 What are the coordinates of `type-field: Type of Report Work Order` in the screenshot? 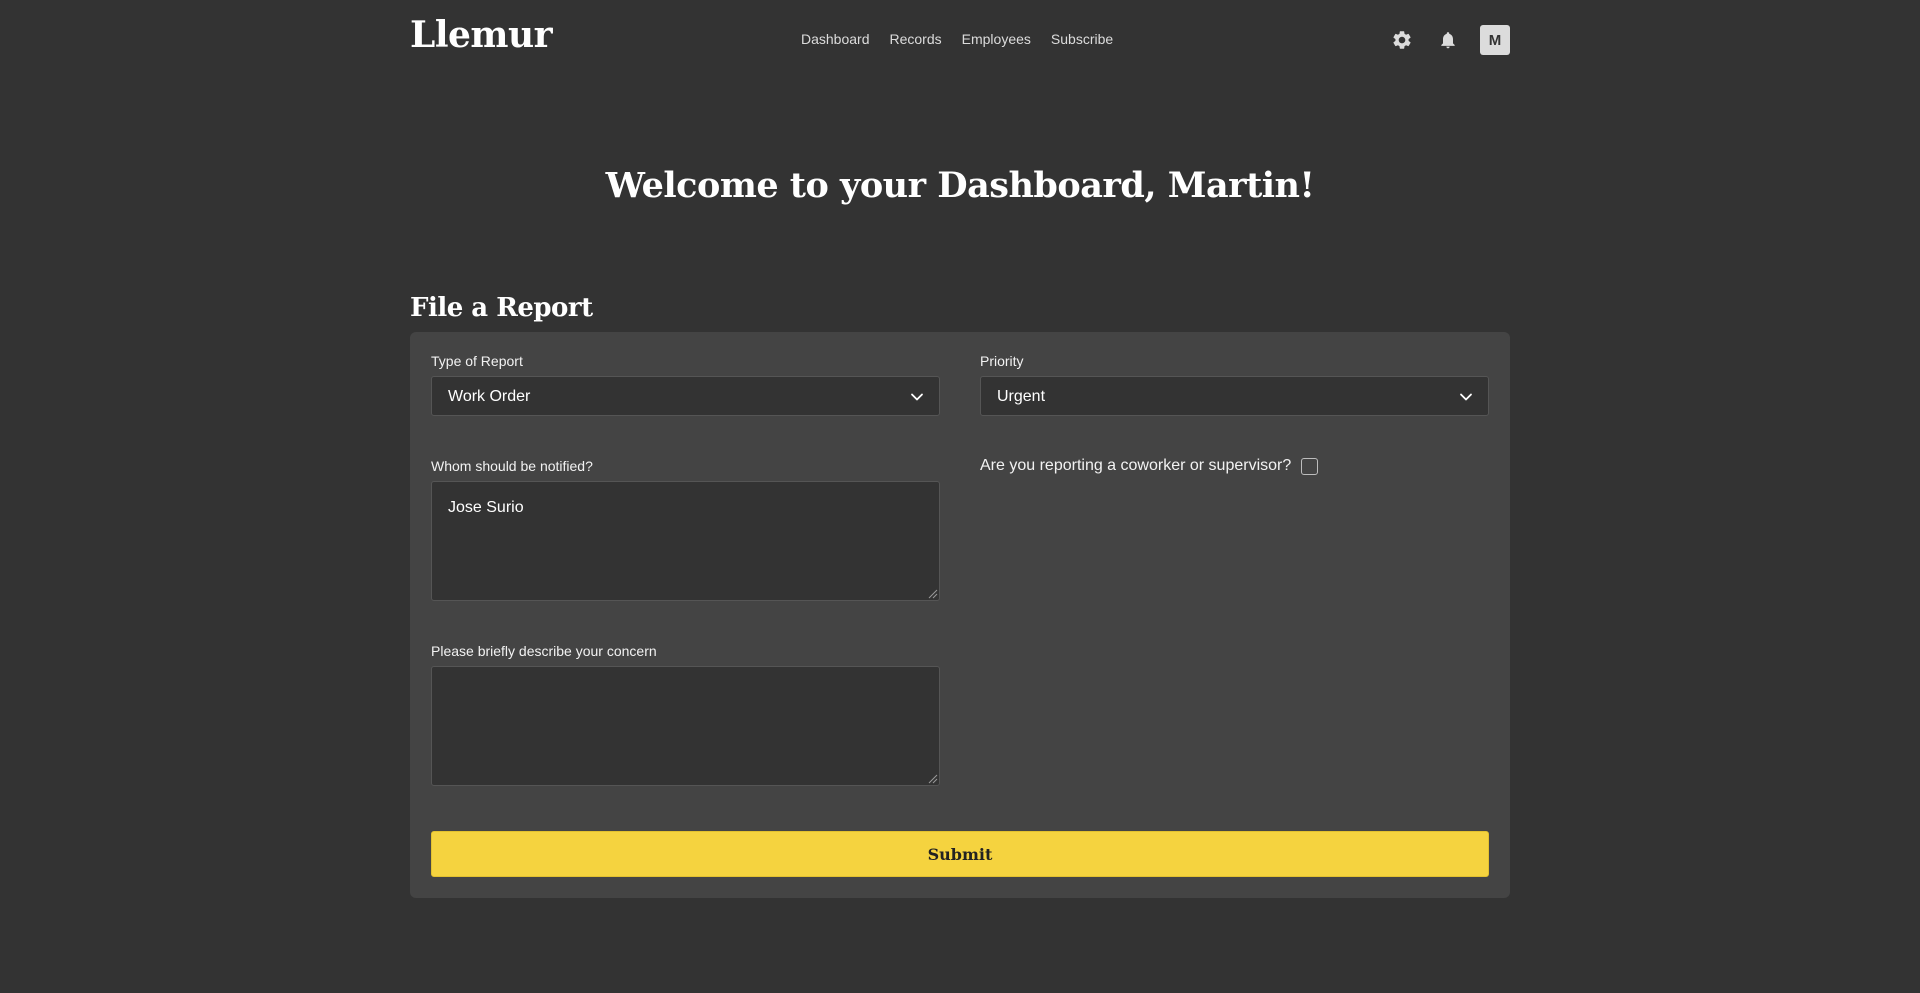 It's located at (685, 384).